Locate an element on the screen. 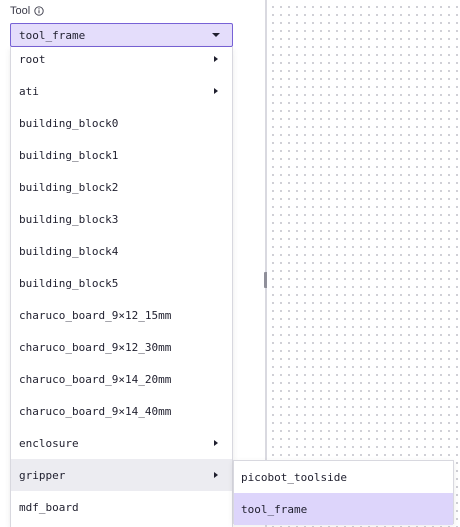 Image resolution: width=460 pixels, height=527 pixels. tool-field-label: Tool is located at coordinates (27, 11).